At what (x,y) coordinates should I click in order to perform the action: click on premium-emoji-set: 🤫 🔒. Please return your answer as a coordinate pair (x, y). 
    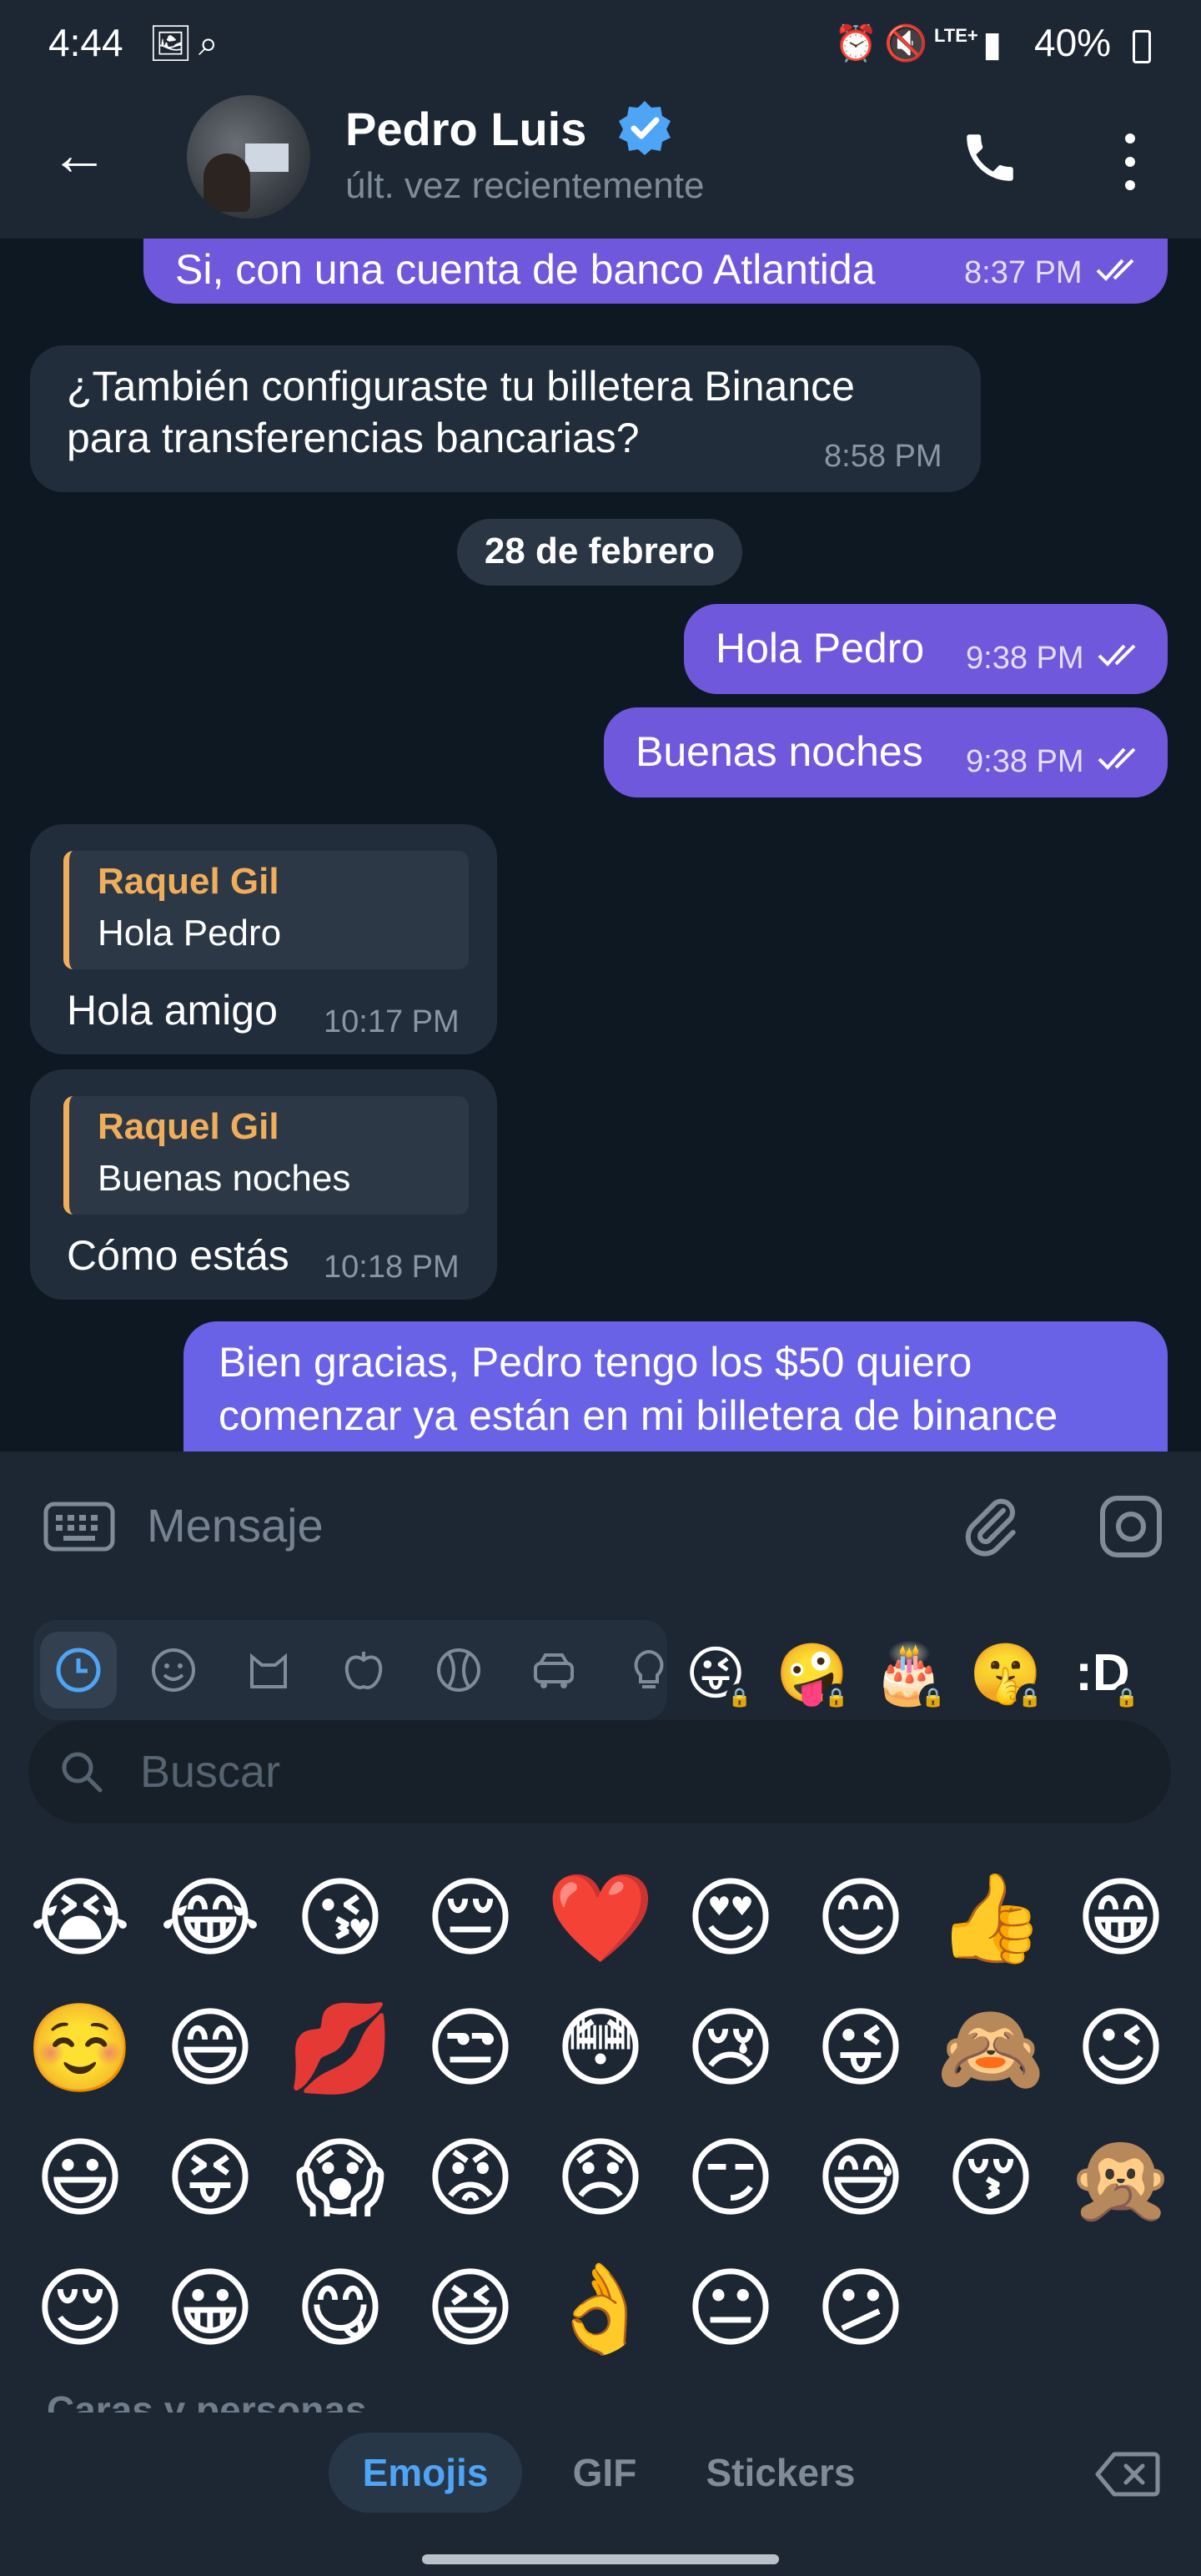
    Looking at the image, I should click on (1006, 1673).